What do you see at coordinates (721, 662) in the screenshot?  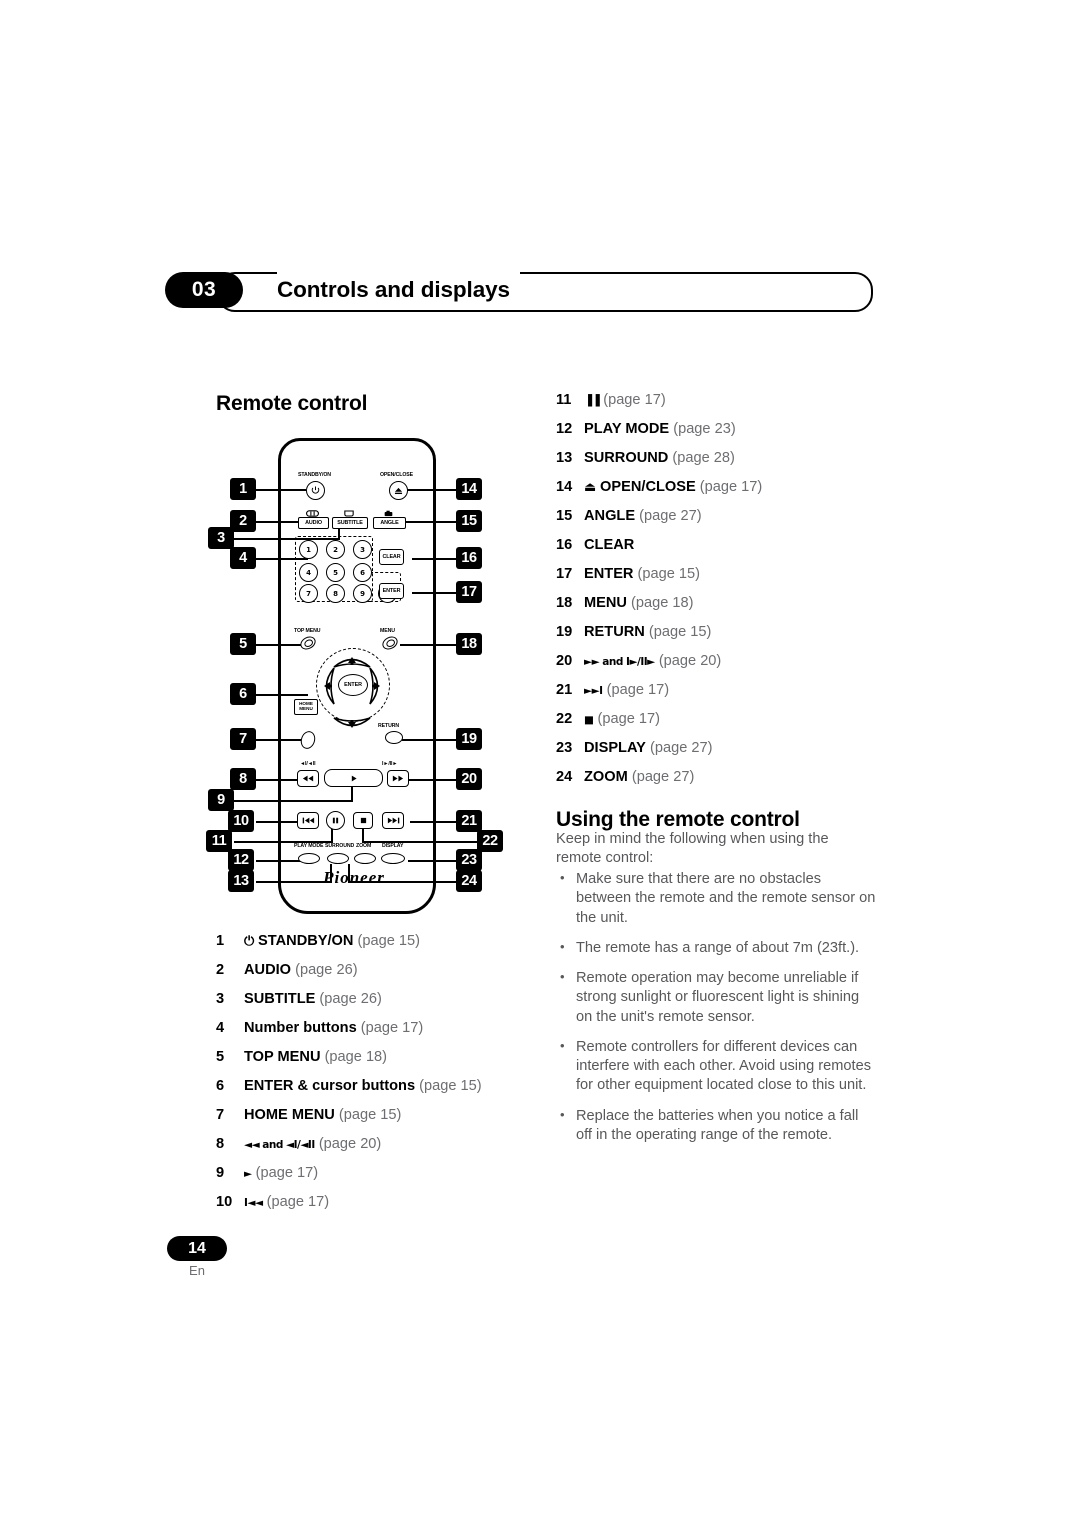 I see `list-item: 20 ►► and I►/II► (page 20)` at bounding box center [721, 662].